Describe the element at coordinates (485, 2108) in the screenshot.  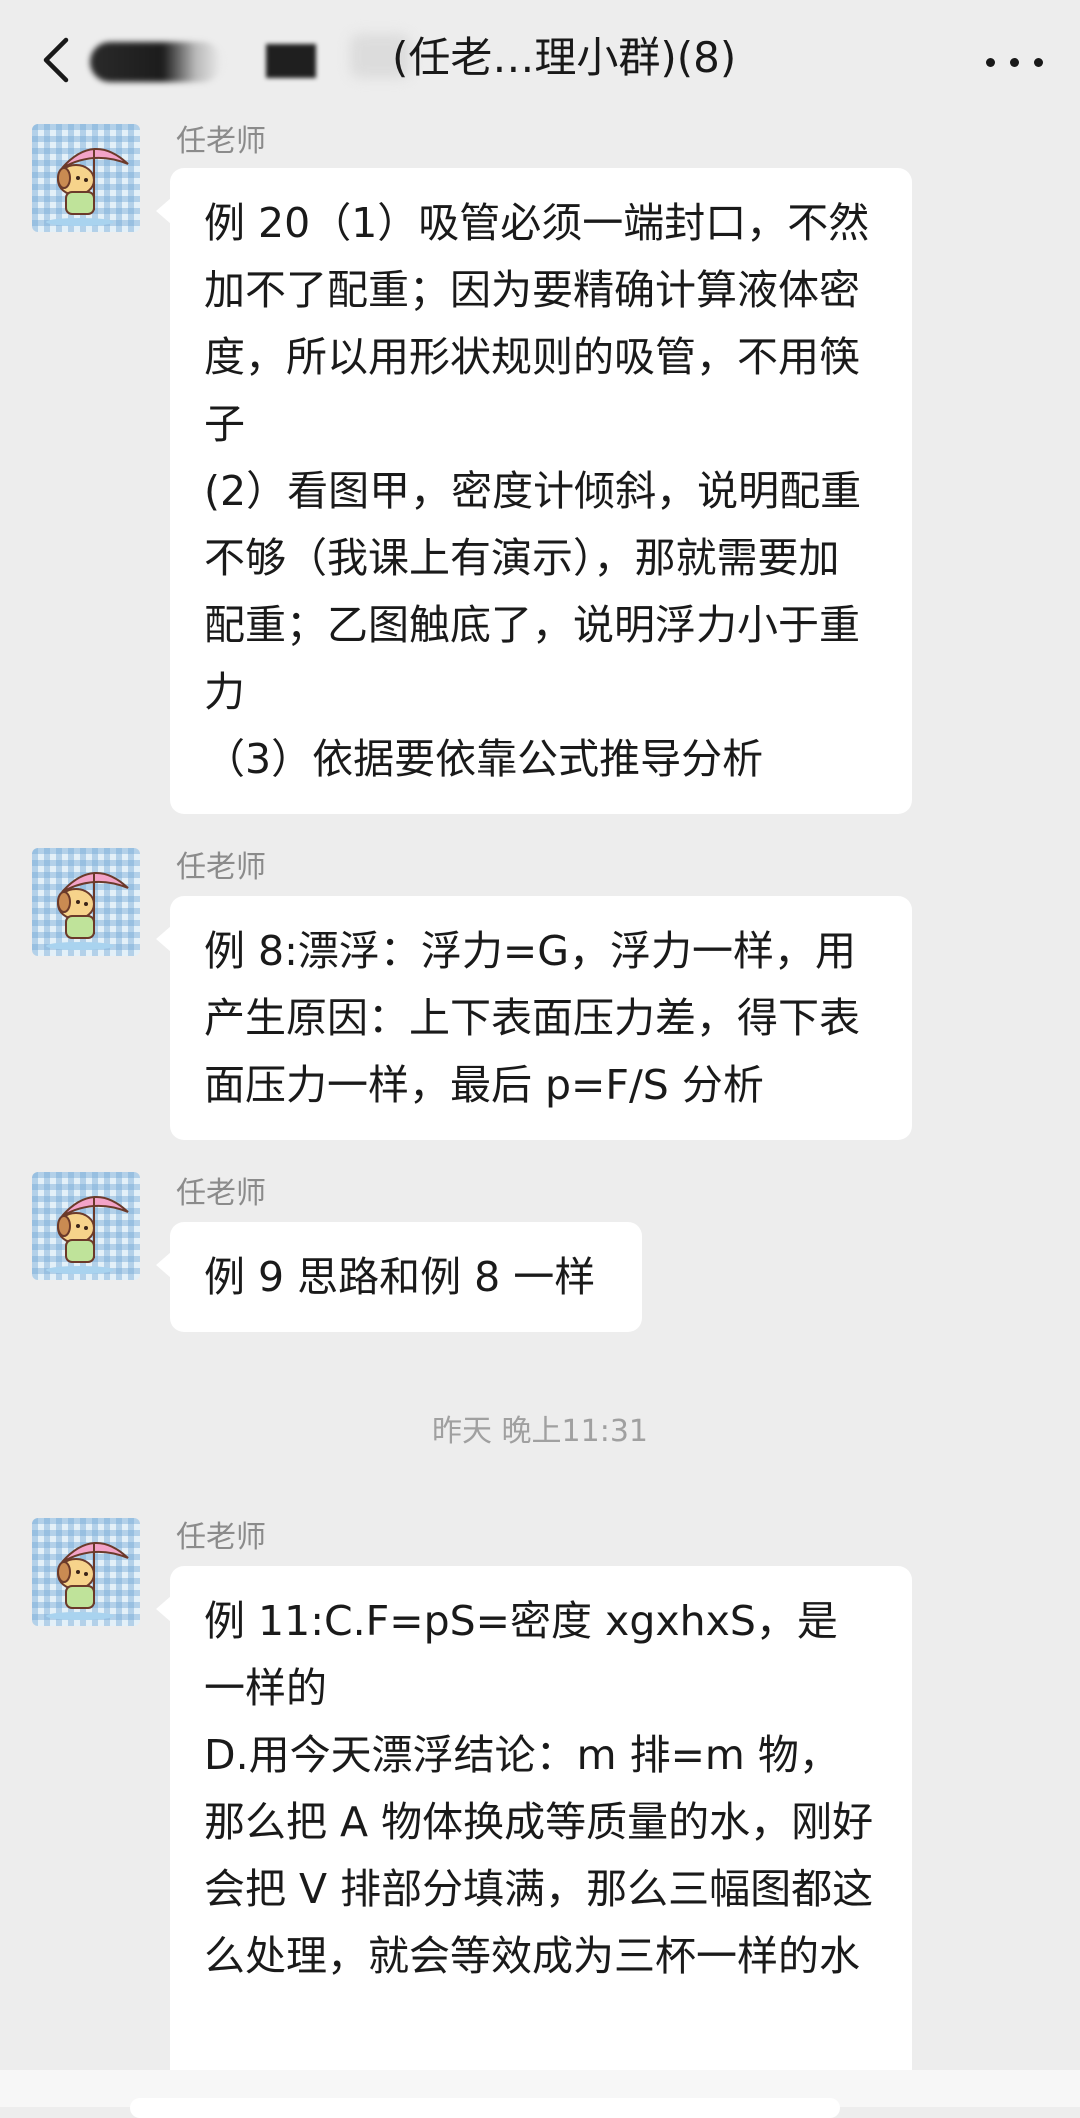
I see `message-input` at that location.